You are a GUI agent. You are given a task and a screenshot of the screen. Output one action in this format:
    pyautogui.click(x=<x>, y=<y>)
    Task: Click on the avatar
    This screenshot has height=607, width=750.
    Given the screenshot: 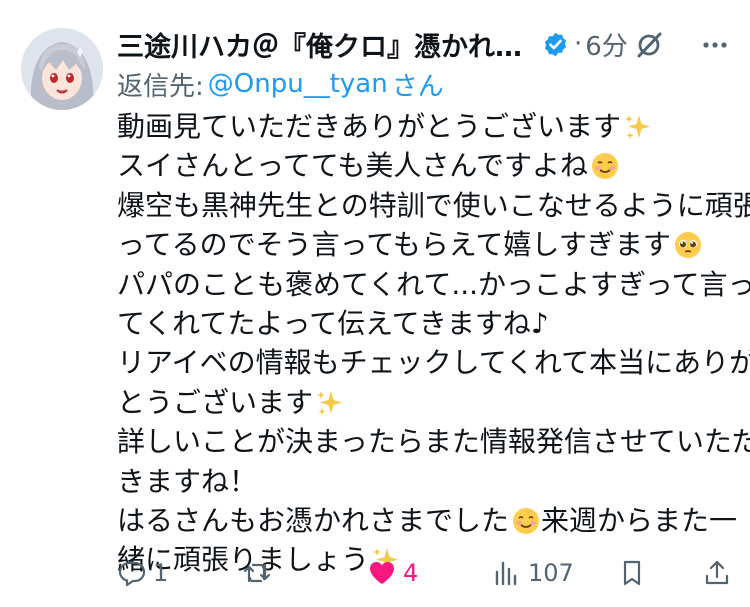 What is the action you would take?
    pyautogui.click(x=62, y=69)
    